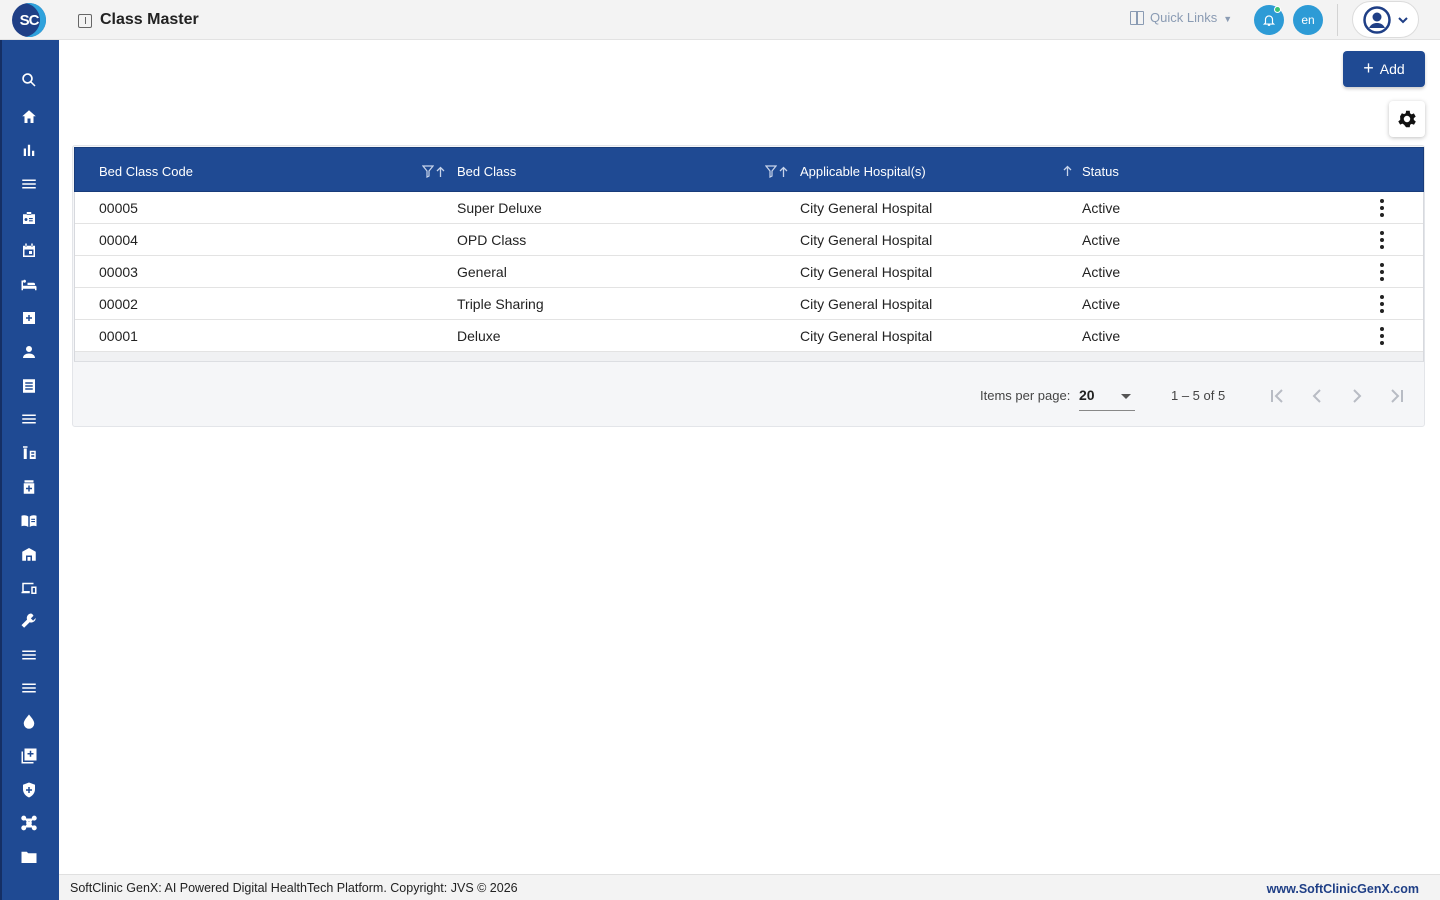 This screenshot has width=1440, height=900. What do you see at coordinates (29, 521) in the screenshot?
I see `menu-book-icon` at bounding box center [29, 521].